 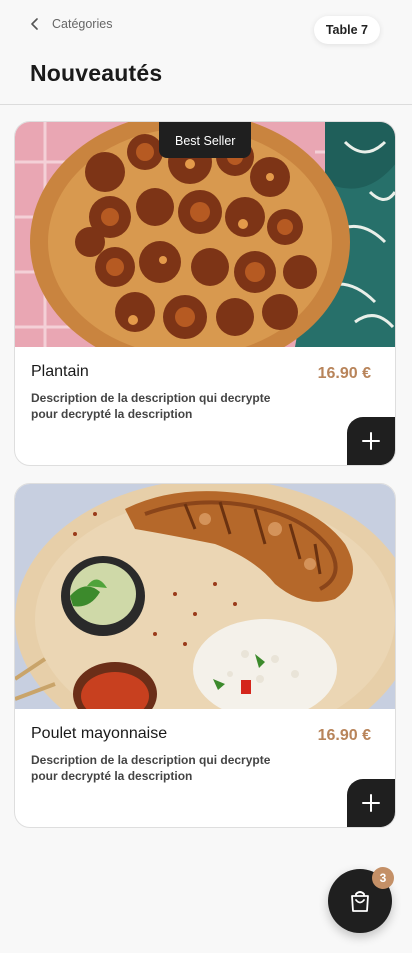 I want to click on header-divider, so click(x=206, y=104).